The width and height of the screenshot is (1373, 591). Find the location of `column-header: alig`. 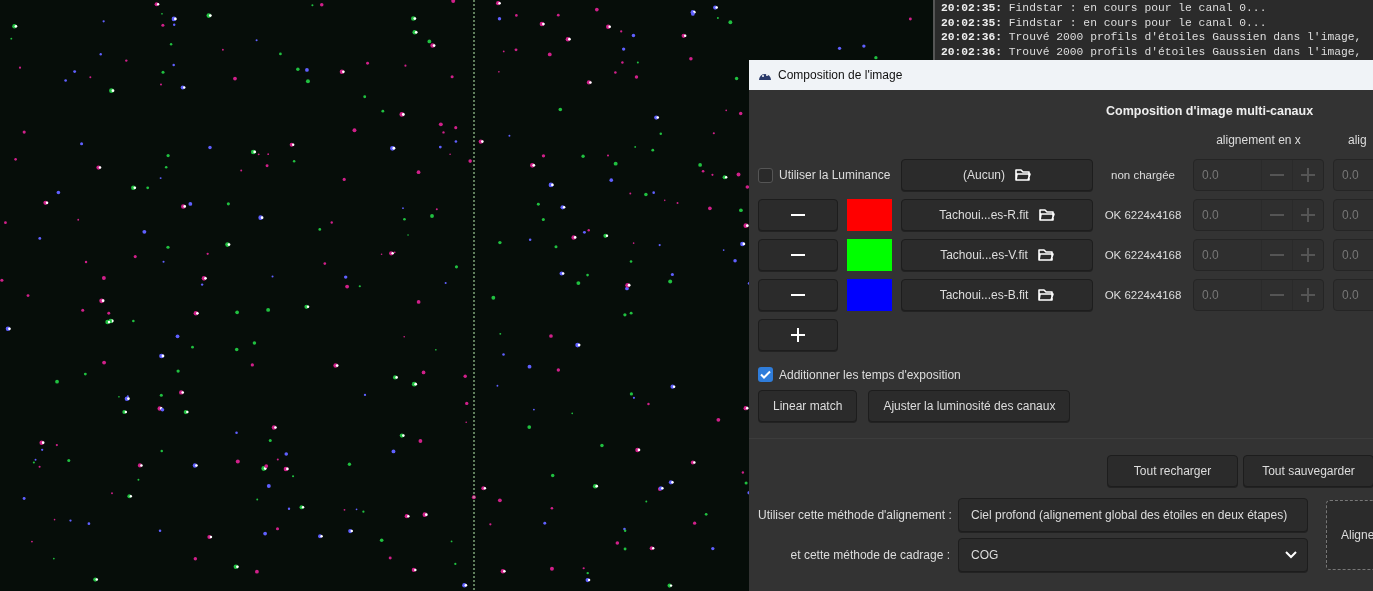

column-header: alig is located at coordinates (1357, 140).